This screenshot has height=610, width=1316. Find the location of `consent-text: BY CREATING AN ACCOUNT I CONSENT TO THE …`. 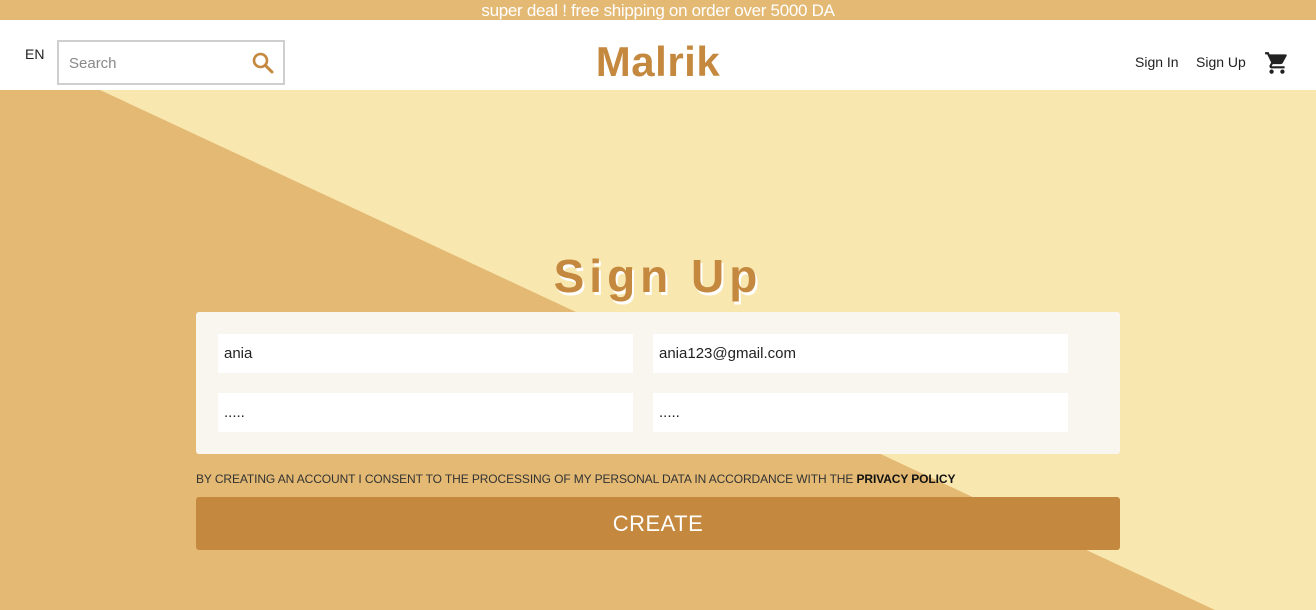

consent-text: BY CREATING AN ACCOUNT I CONSENT TO THE … is located at coordinates (575, 479).